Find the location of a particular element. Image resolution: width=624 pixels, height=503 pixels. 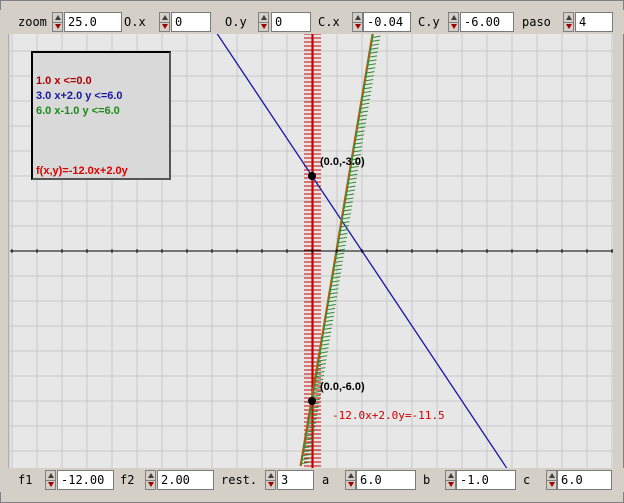

legend-constraint-3: 6.0 x-1.0 y <=6.0 is located at coordinates (78, 111).